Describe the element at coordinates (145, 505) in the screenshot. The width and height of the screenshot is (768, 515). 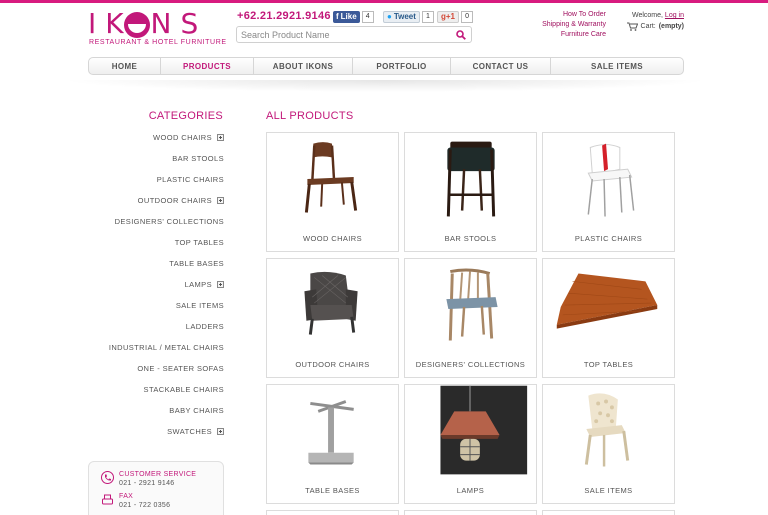
I see `fax-number: 021 - 722 0356` at that location.